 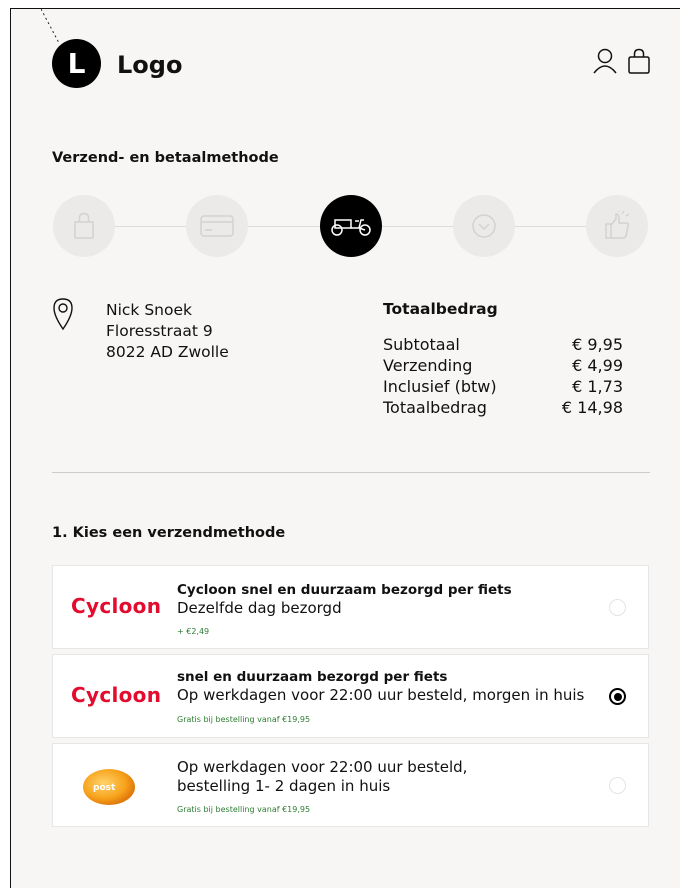 I want to click on shipping-option-radio-selected, so click(x=617, y=696).